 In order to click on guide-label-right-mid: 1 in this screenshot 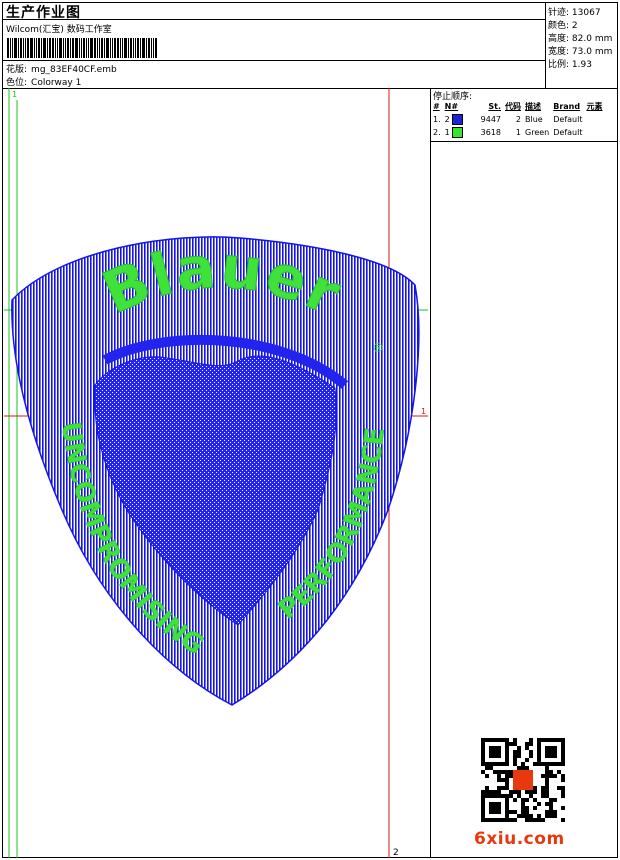, I will do `click(423, 411)`.